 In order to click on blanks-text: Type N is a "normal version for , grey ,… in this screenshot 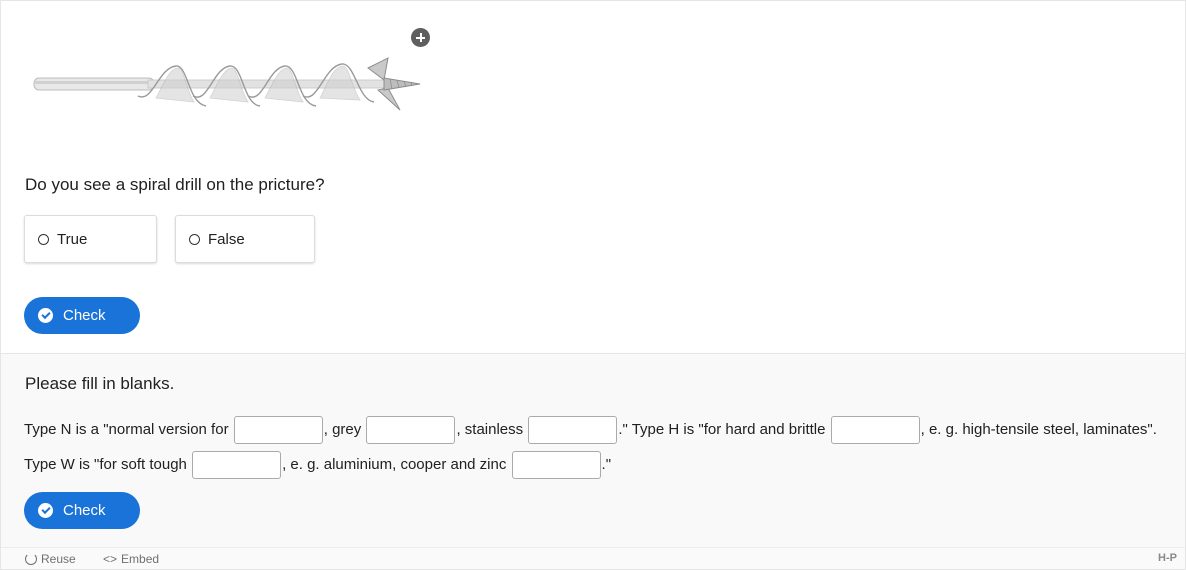, I will do `click(594, 447)`.